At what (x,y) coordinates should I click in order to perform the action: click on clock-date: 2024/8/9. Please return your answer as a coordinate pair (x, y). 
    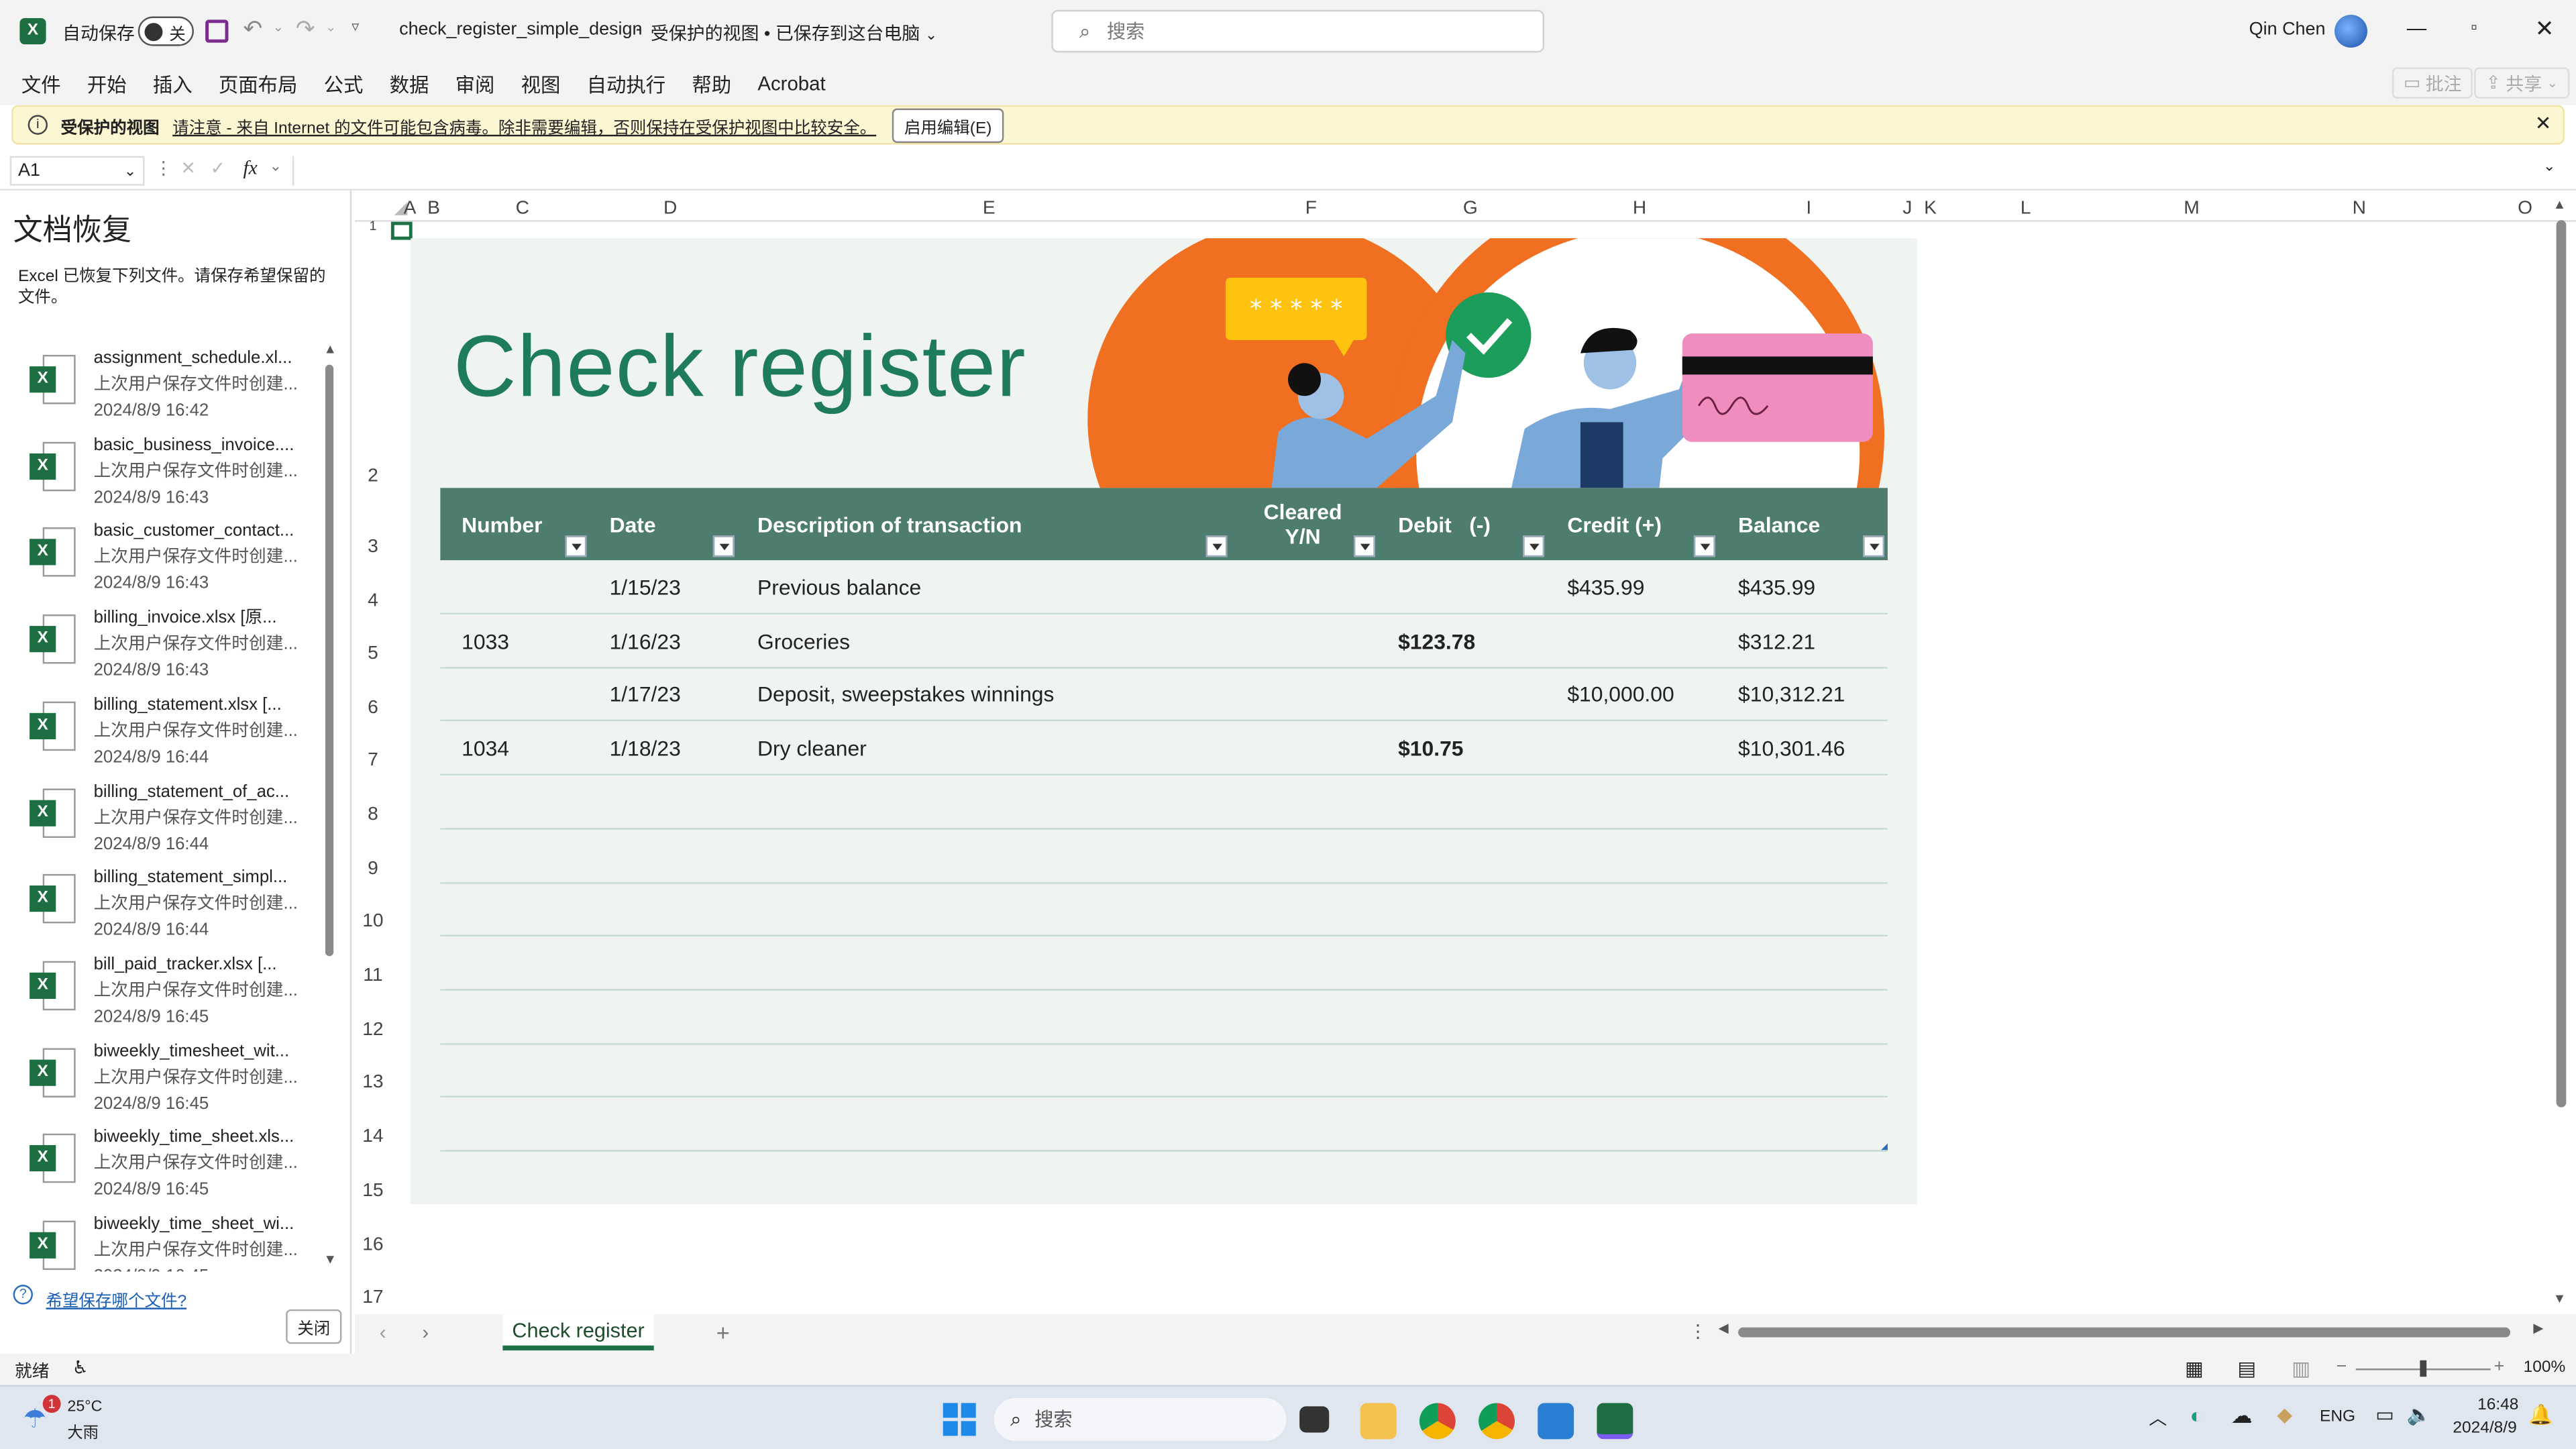
    Looking at the image, I should click on (2484, 1428).